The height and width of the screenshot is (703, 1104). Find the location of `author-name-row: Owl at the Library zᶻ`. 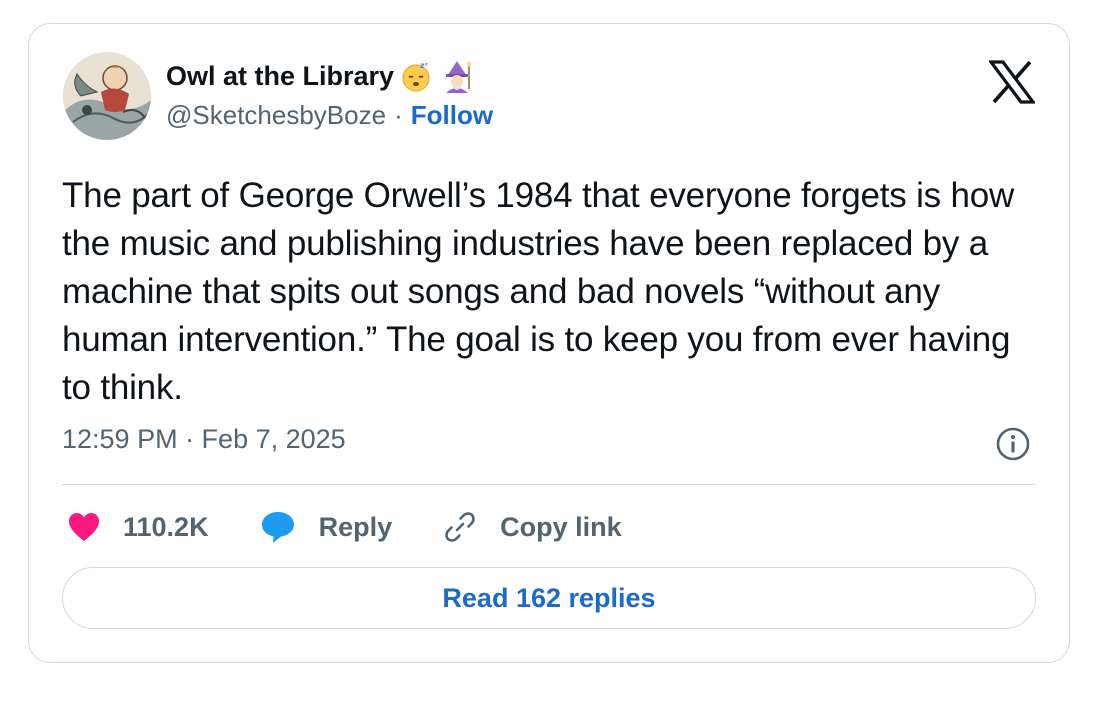

author-name-row: Owl at the Library zᶻ is located at coordinates (320, 76).